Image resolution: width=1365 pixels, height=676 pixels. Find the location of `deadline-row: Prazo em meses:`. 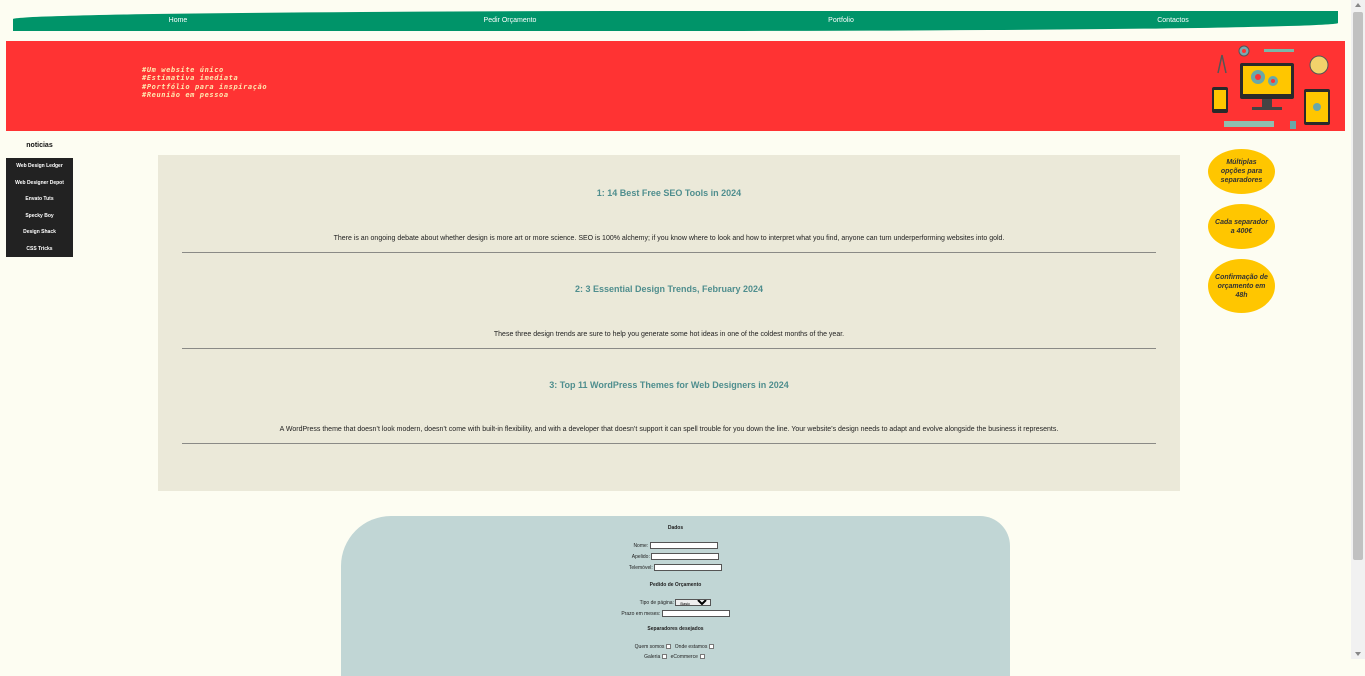

deadline-row: Prazo em meses: is located at coordinates (675, 613).